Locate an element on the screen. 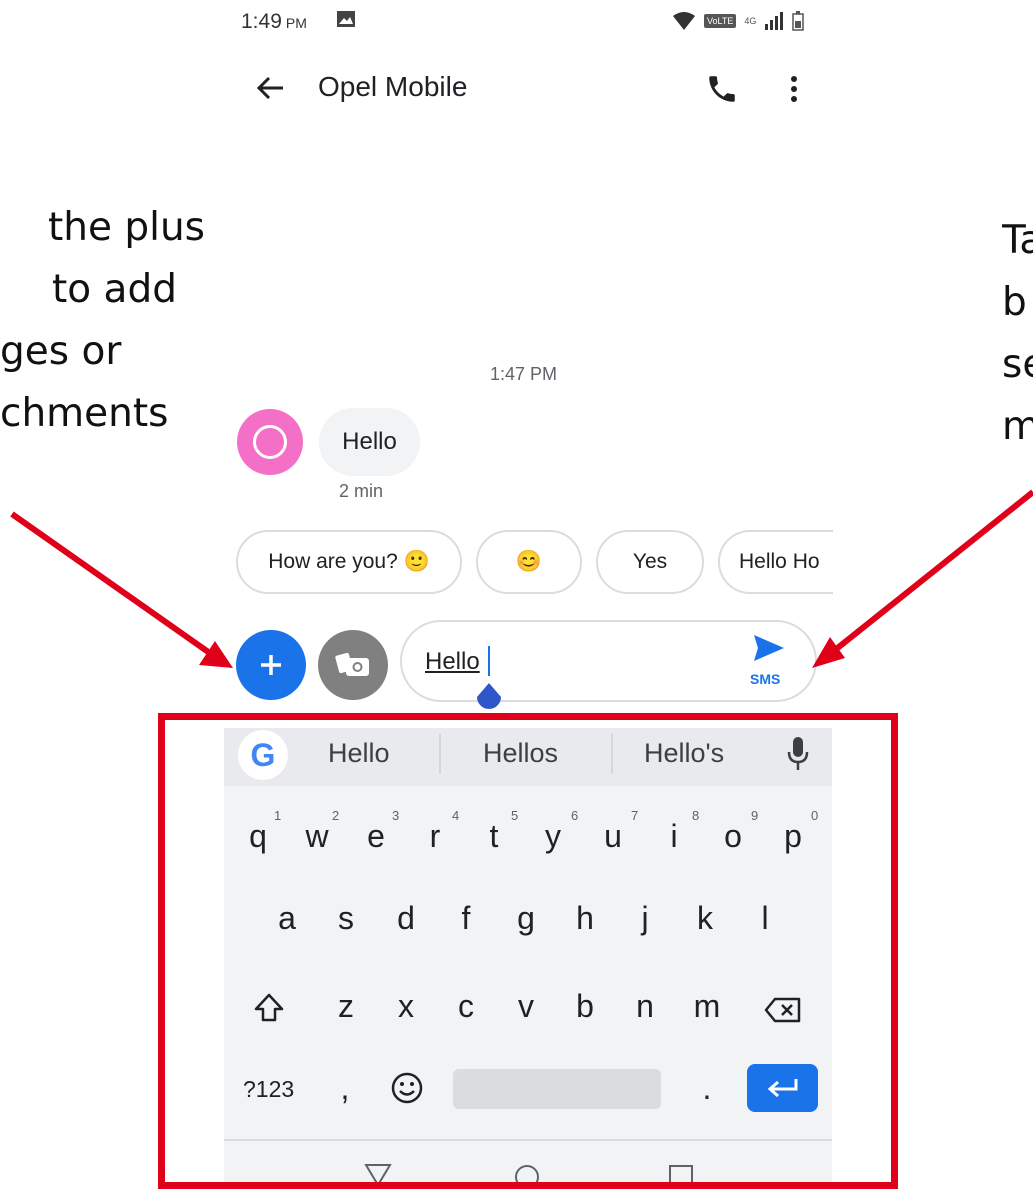 Image resolution: width=1033 pixels, height=1192 pixels. avatar is located at coordinates (270, 442).